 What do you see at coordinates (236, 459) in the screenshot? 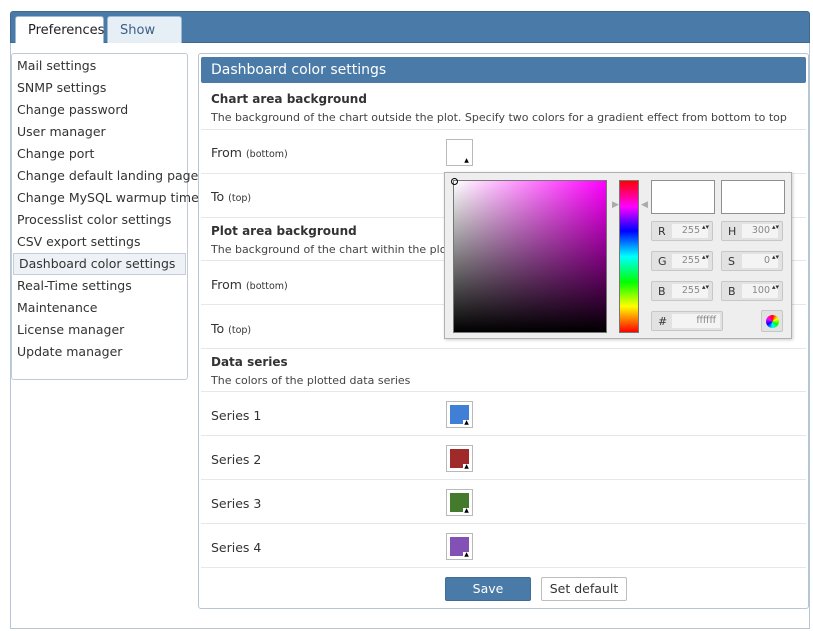
I see `series-2-label: Series 2` at bounding box center [236, 459].